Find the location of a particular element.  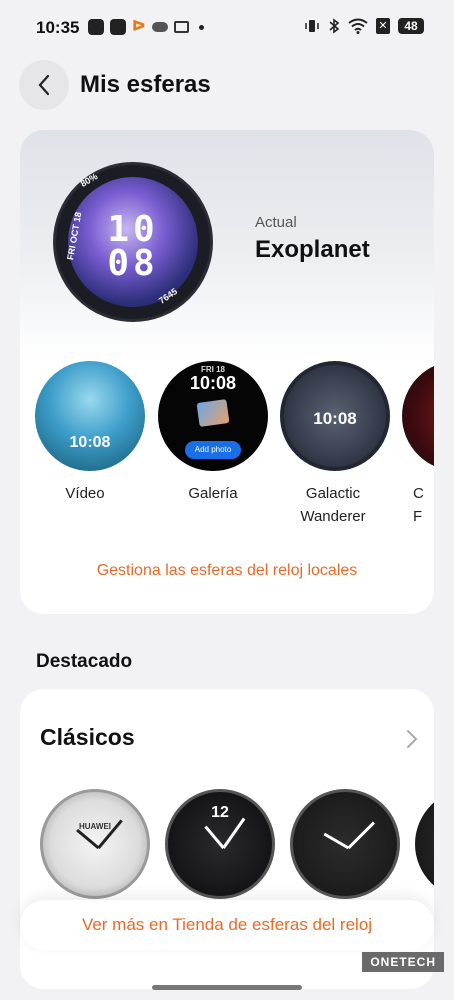

tag-icon: ᐅ is located at coordinates (139, 26).